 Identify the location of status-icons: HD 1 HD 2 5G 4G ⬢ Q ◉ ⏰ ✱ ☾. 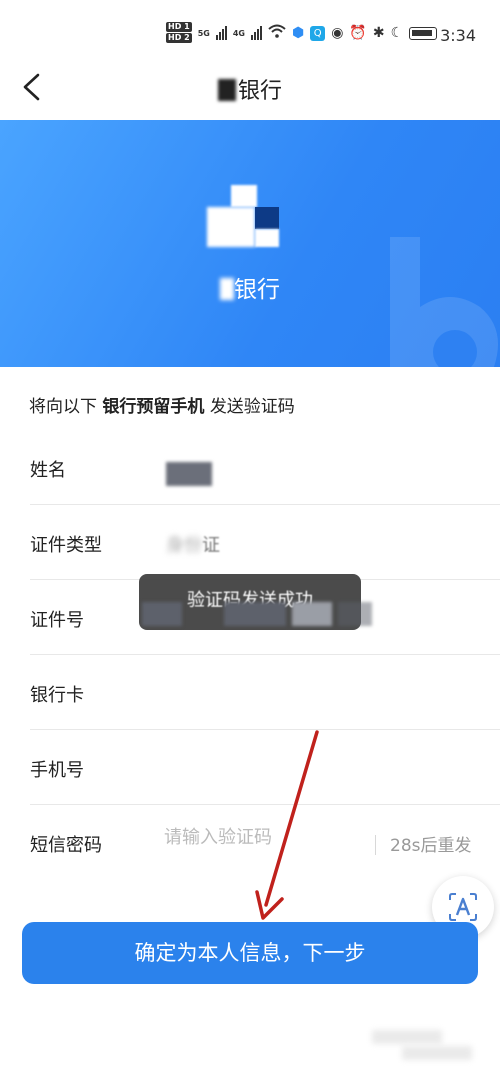
(302, 33).